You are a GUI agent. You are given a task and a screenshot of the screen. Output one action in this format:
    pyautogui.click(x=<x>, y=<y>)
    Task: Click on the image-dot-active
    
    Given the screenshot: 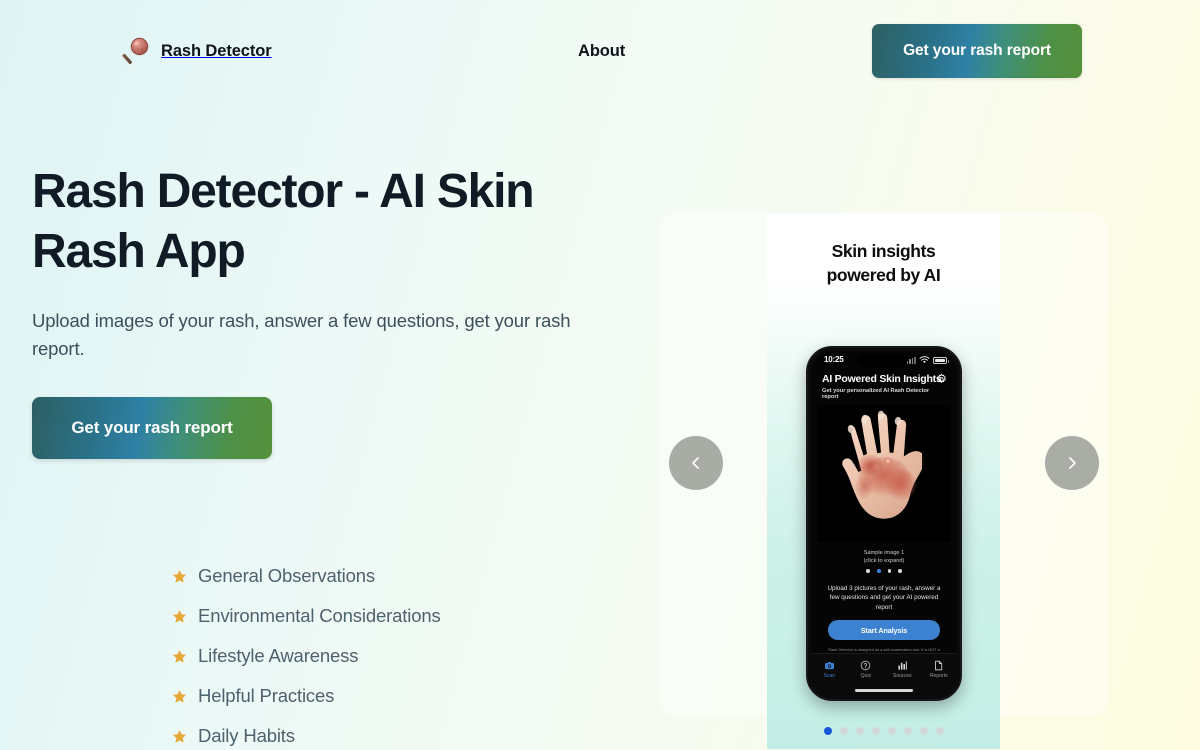 What is the action you would take?
    pyautogui.click(x=878, y=571)
    